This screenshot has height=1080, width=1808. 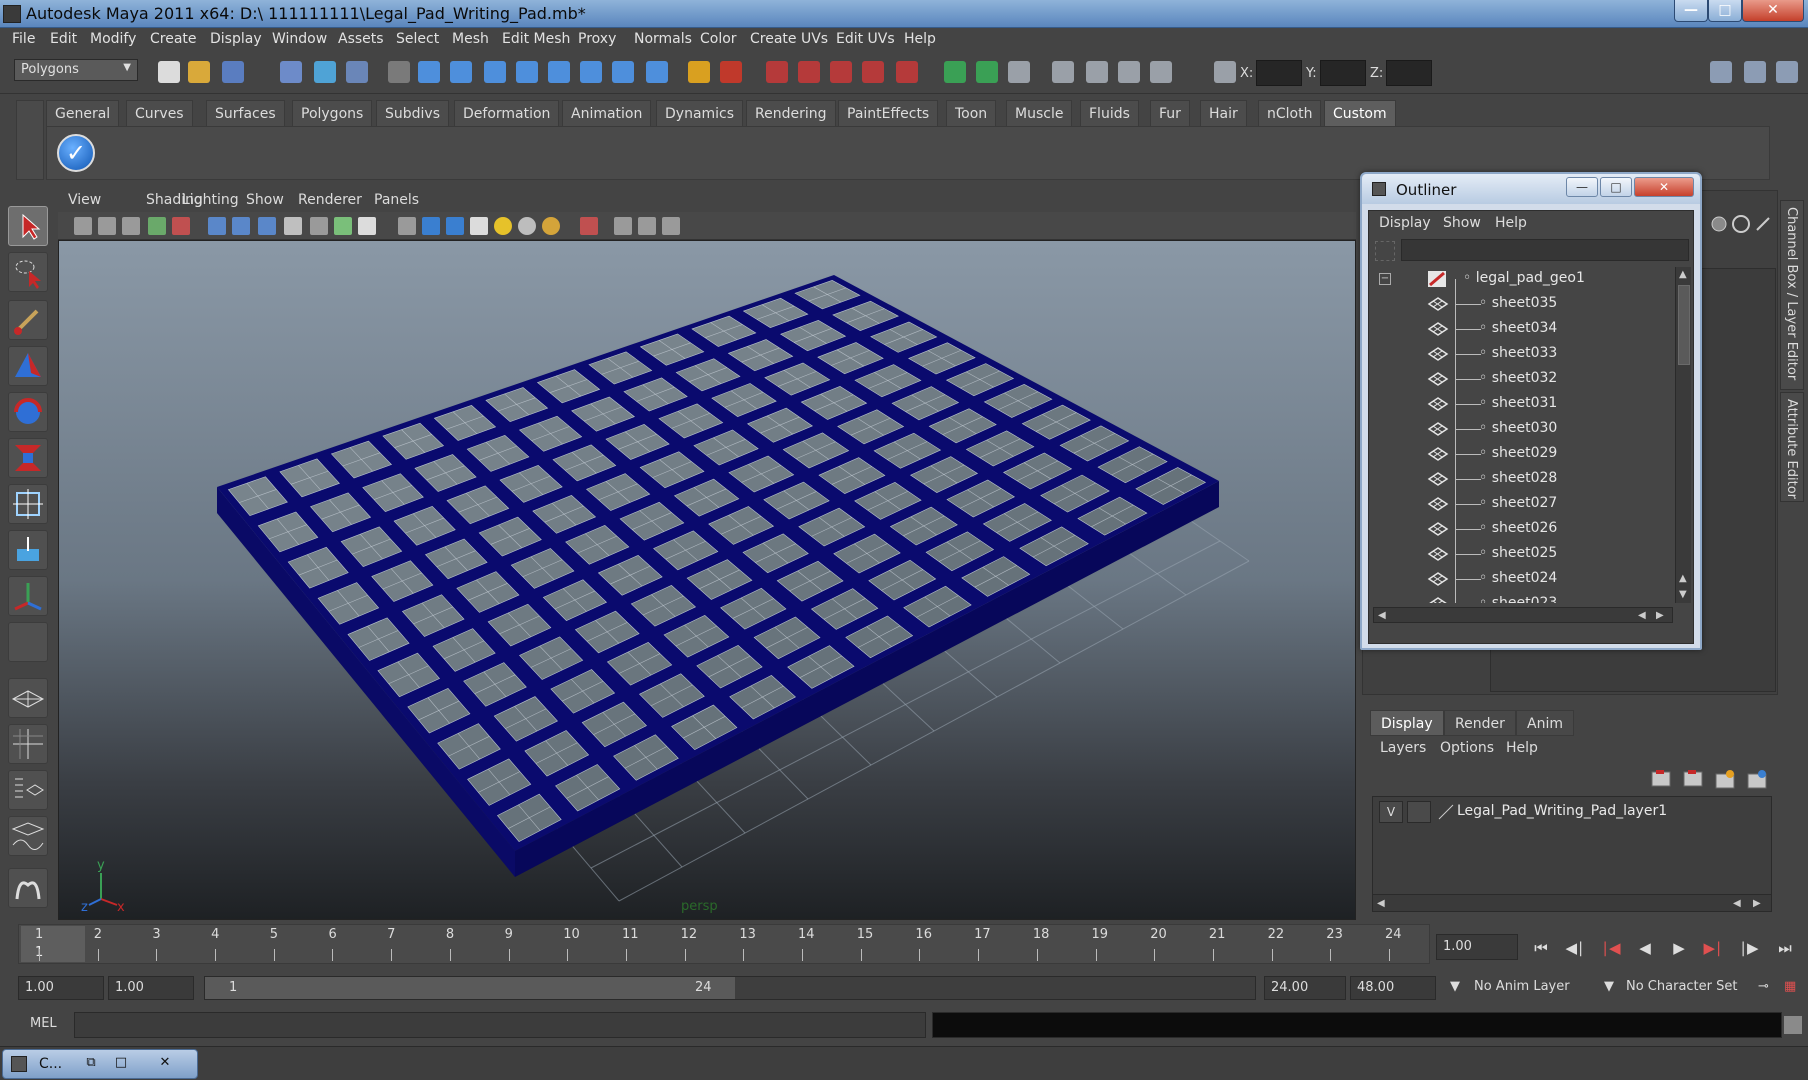 What do you see at coordinates (325, 72) in the screenshot?
I see `select-object-icon` at bounding box center [325, 72].